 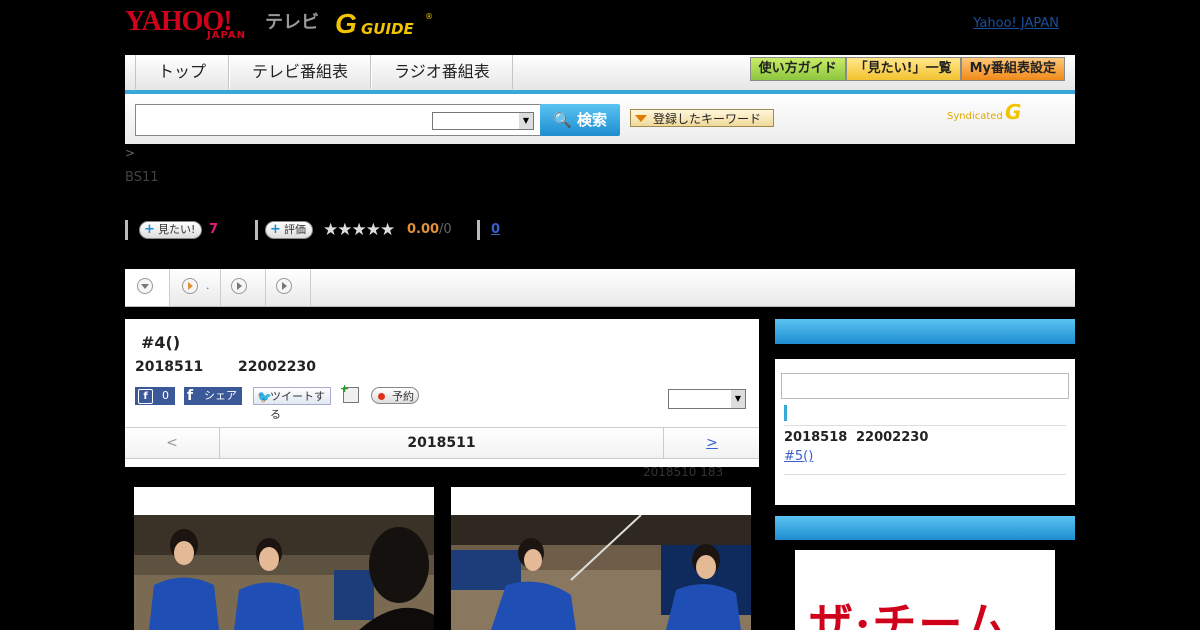 I want to click on twitter-bird-icon: 🐦, so click(x=264, y=397).